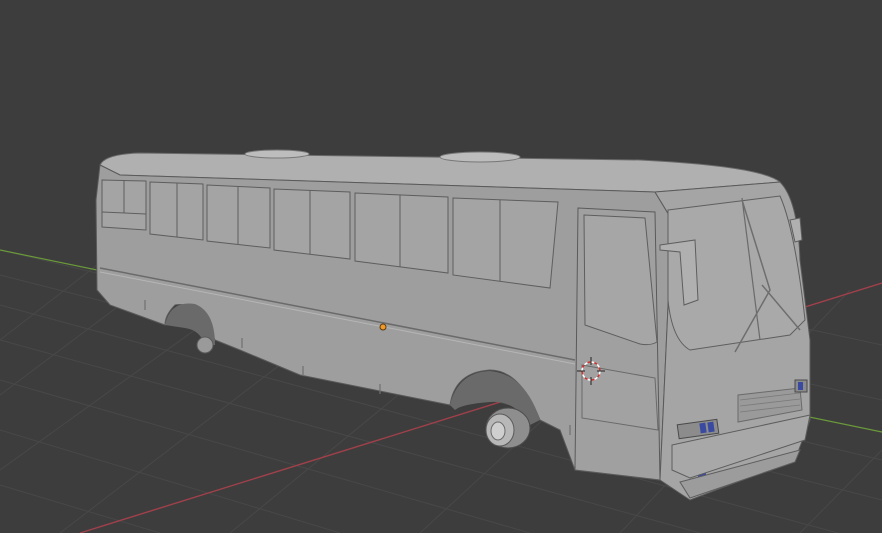 The image size is (882, 533). I want to click on headlight-right-lens, so click(800, 386).